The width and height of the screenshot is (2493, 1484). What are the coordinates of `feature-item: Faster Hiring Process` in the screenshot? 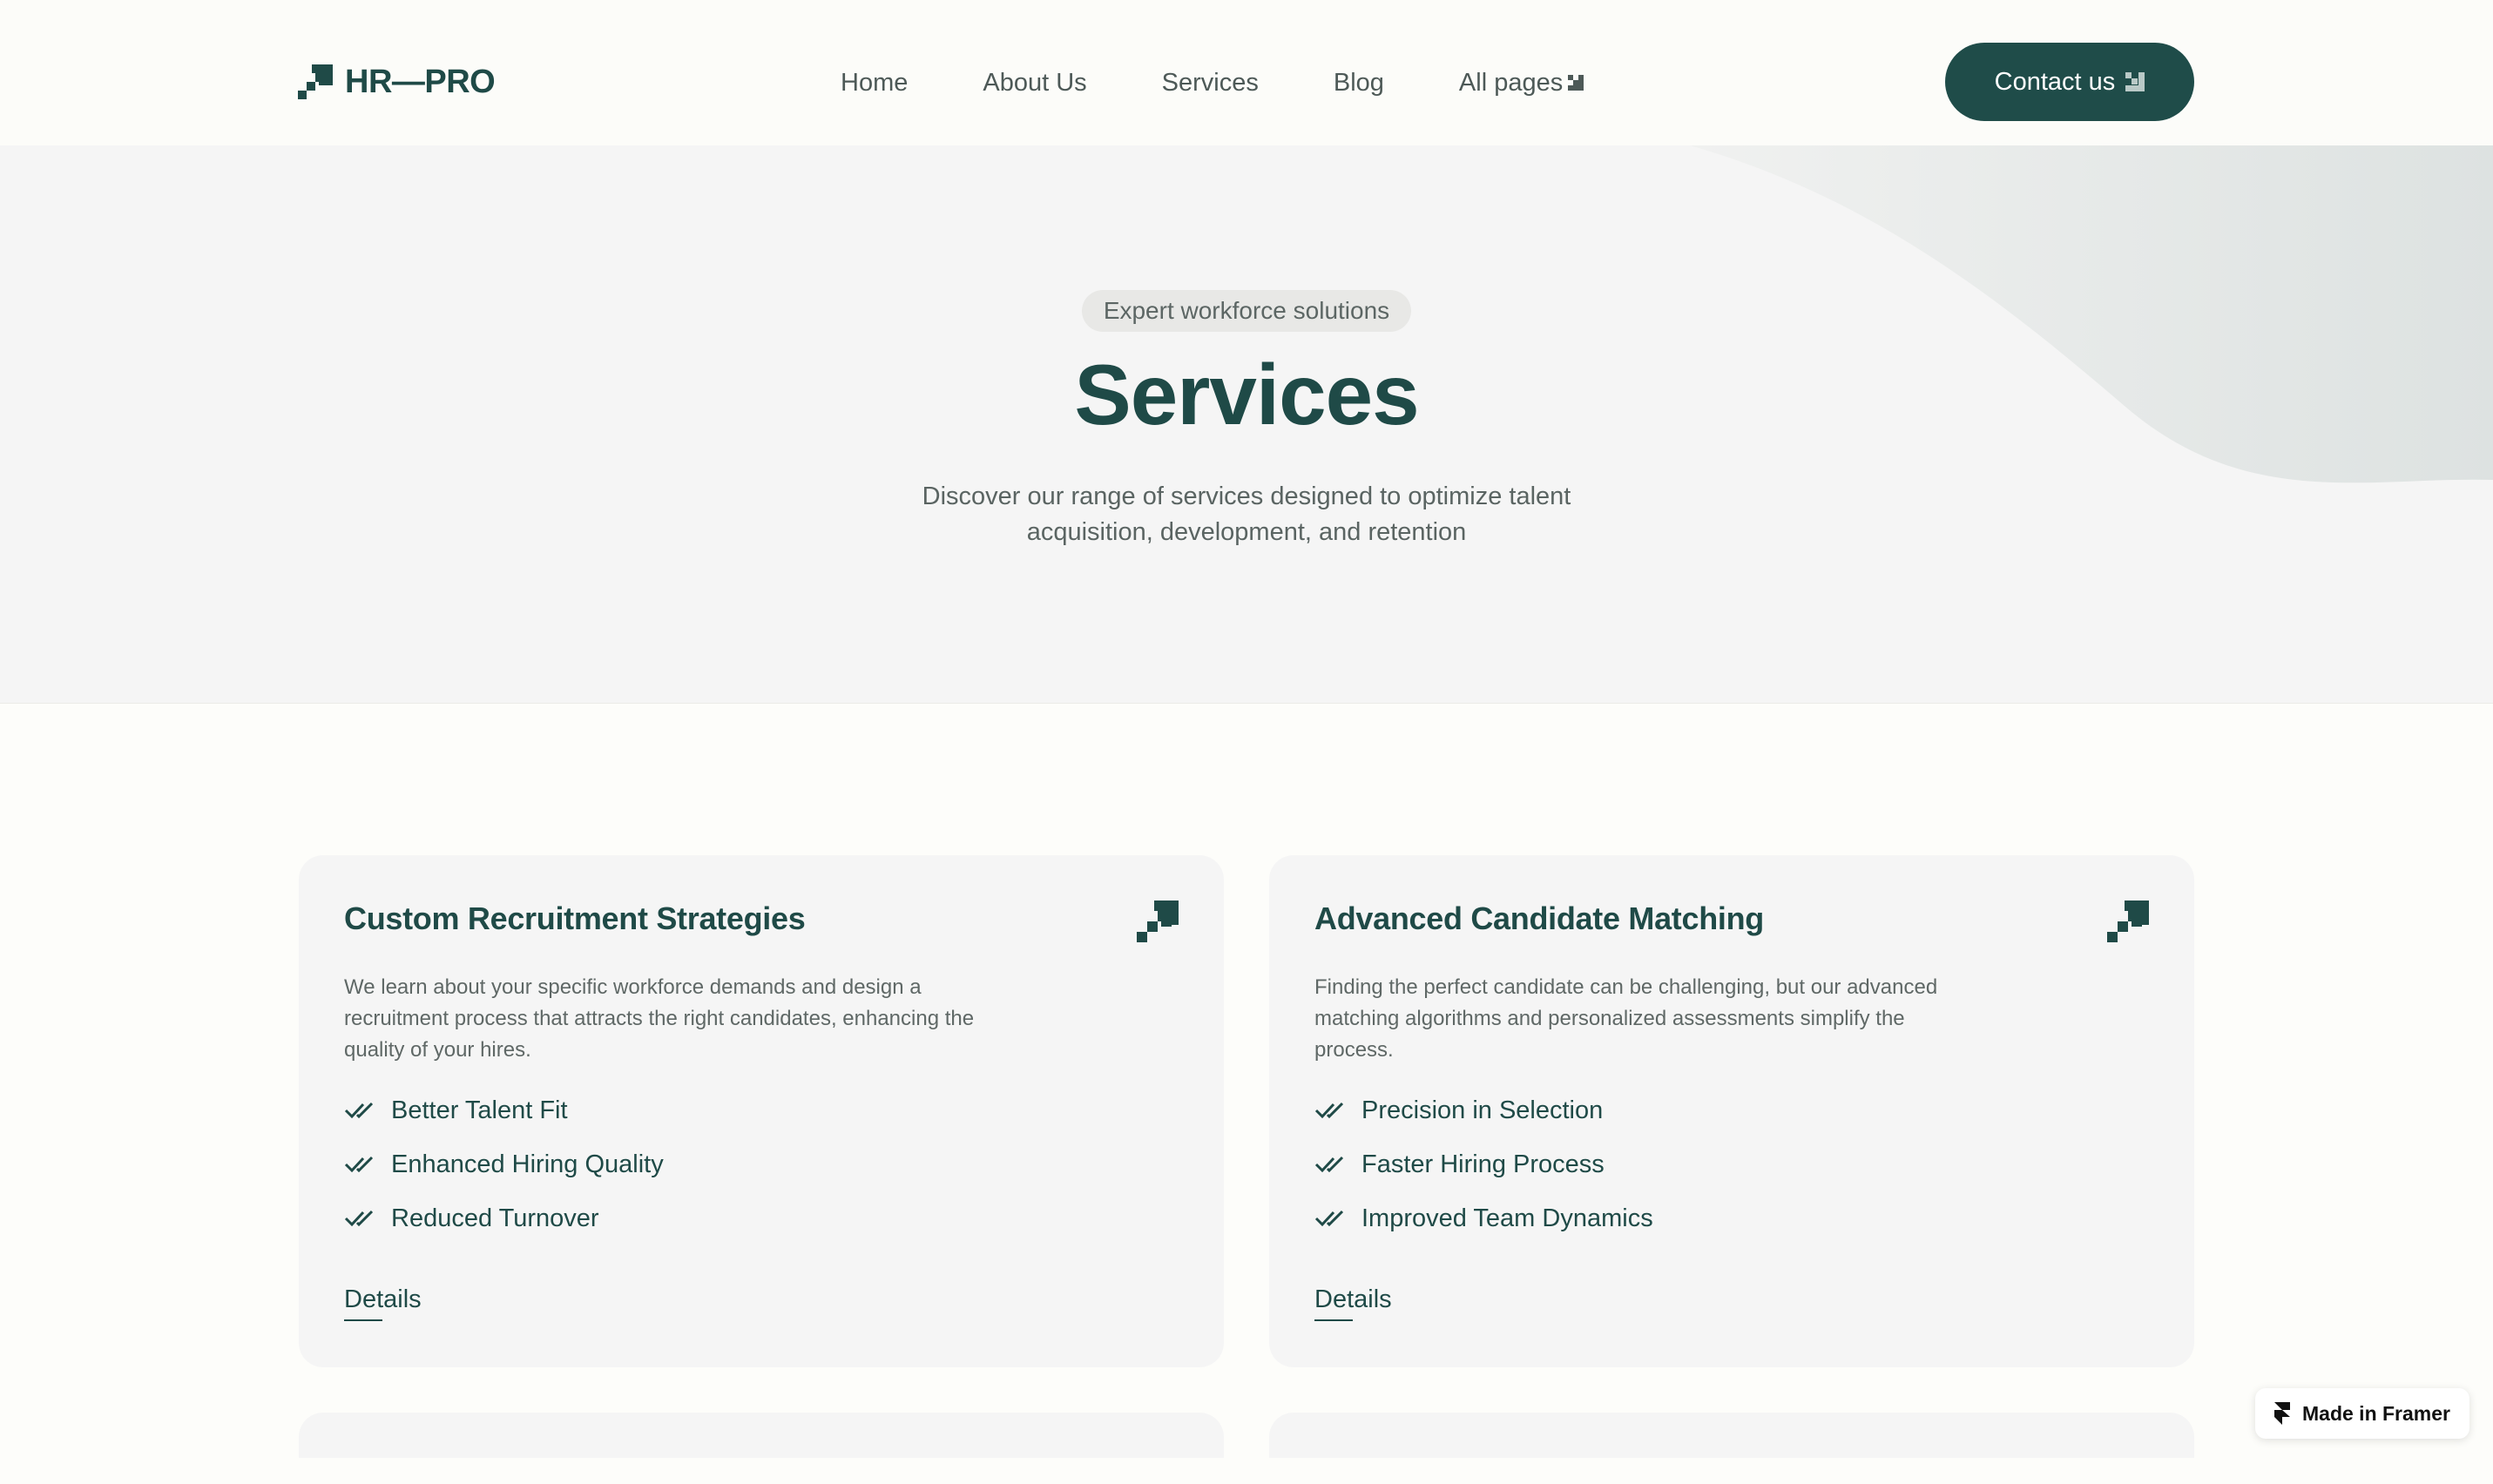 It's located at (1484, 1164).